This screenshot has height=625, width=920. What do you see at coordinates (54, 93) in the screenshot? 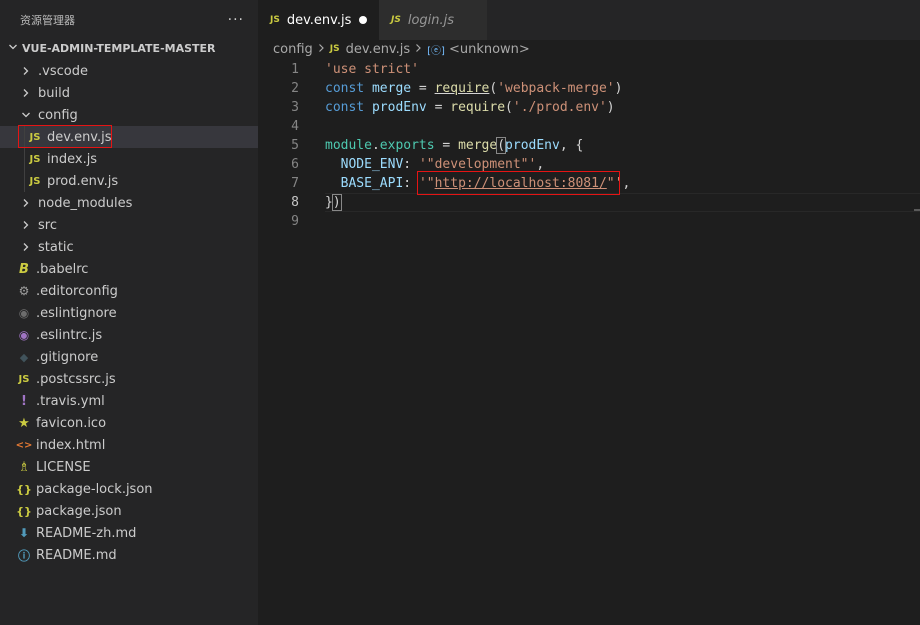
I see `tree-folder-label: build` at bounding box center [54, 93].